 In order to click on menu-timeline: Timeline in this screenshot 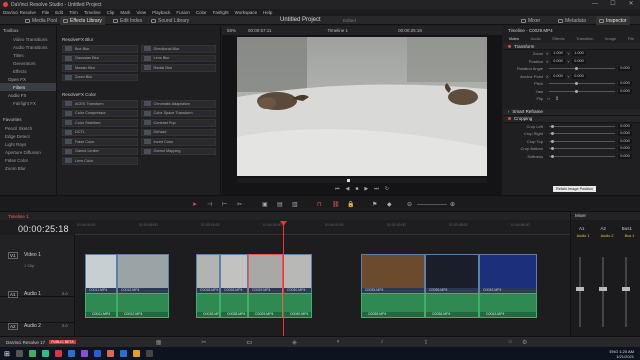, I will do `click(92, 12)`.